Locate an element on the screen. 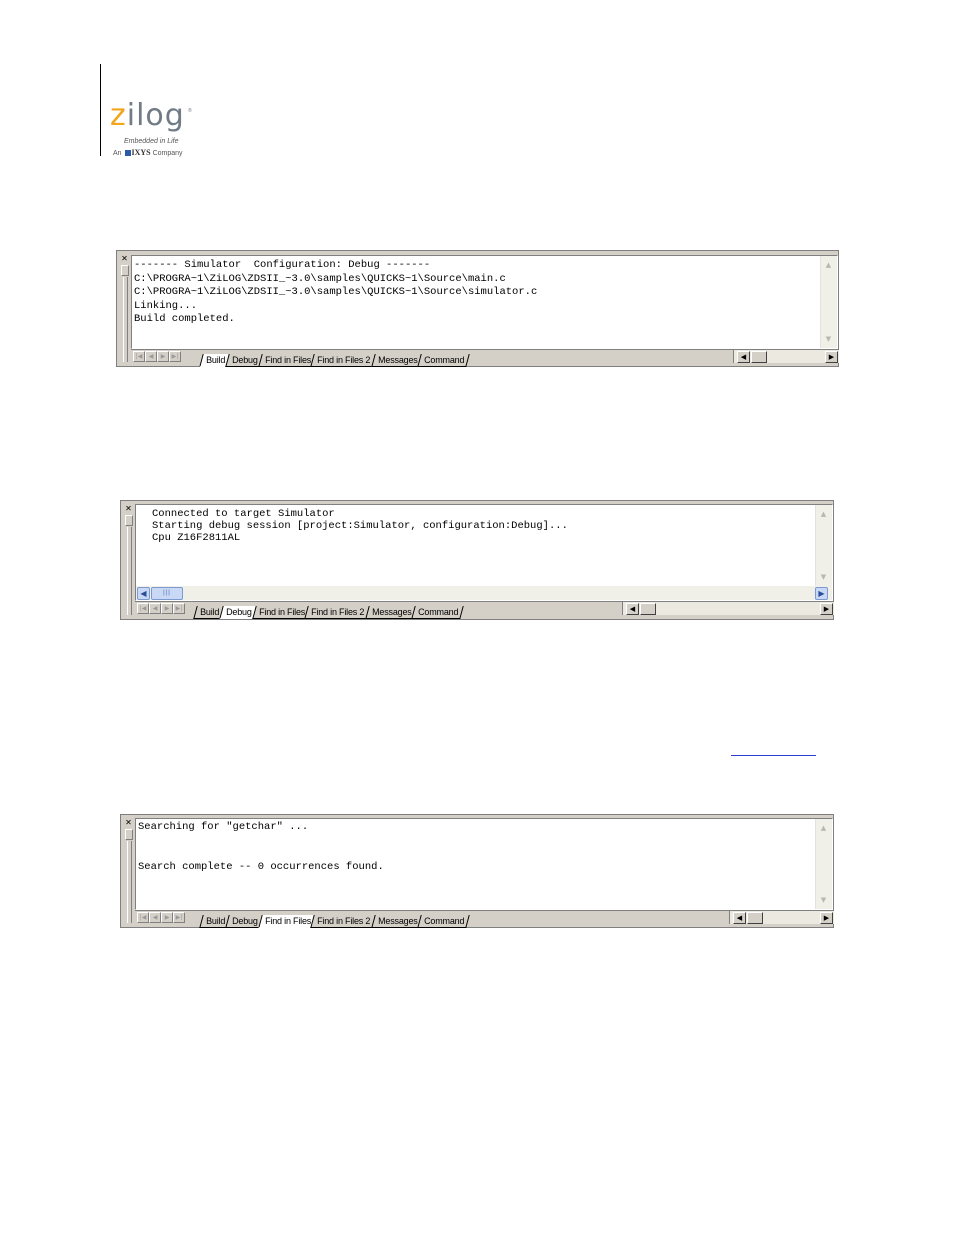  logo-wordmark-z: z is located at coordinates (118, 115).